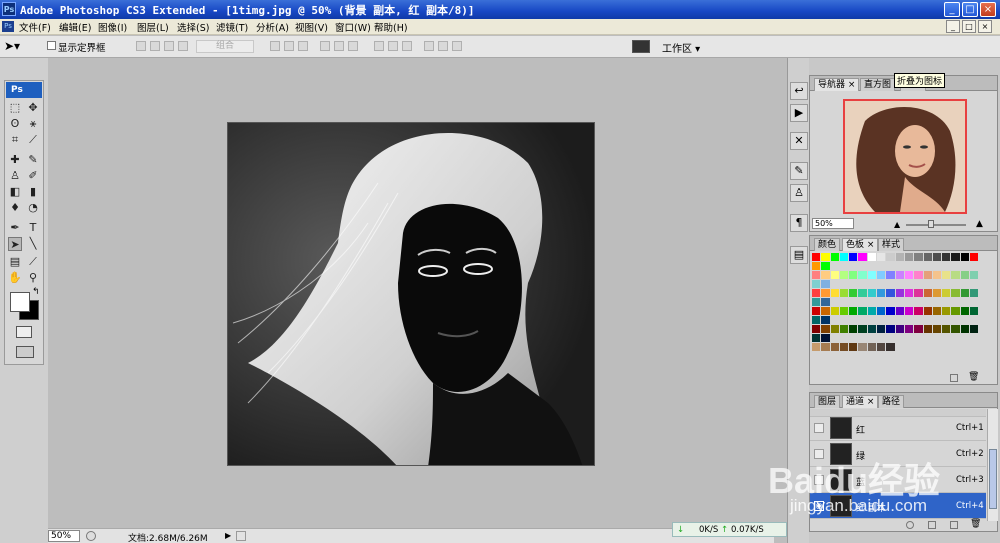  What do you see at coordinates (24, 332) in the screenshot?
I see `quick-mask-icon` at bounding box center [24, 332].